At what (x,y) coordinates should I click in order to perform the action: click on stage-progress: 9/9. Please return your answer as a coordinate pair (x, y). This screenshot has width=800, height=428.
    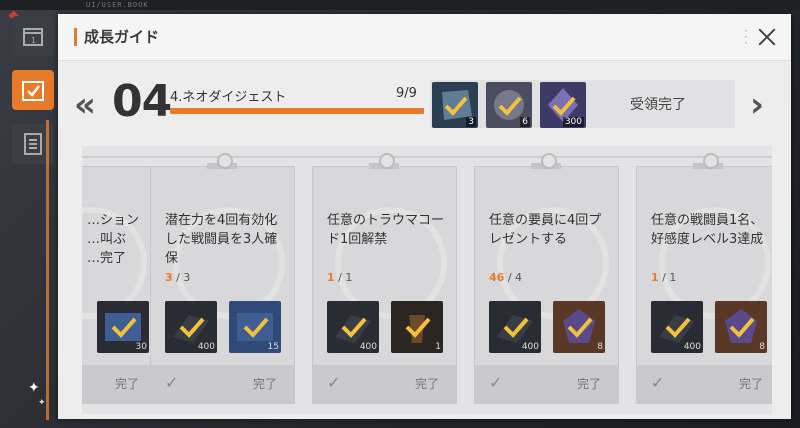
    Looking at the image, I should click on (406, 93).